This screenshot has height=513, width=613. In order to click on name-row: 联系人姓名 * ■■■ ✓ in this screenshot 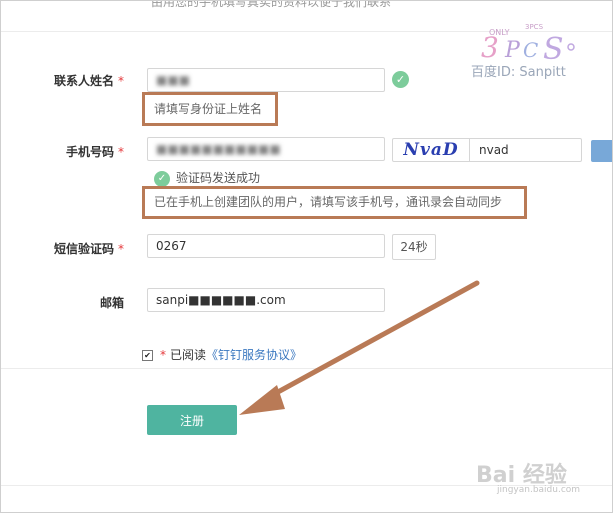, I will do `click(306, 81)`.